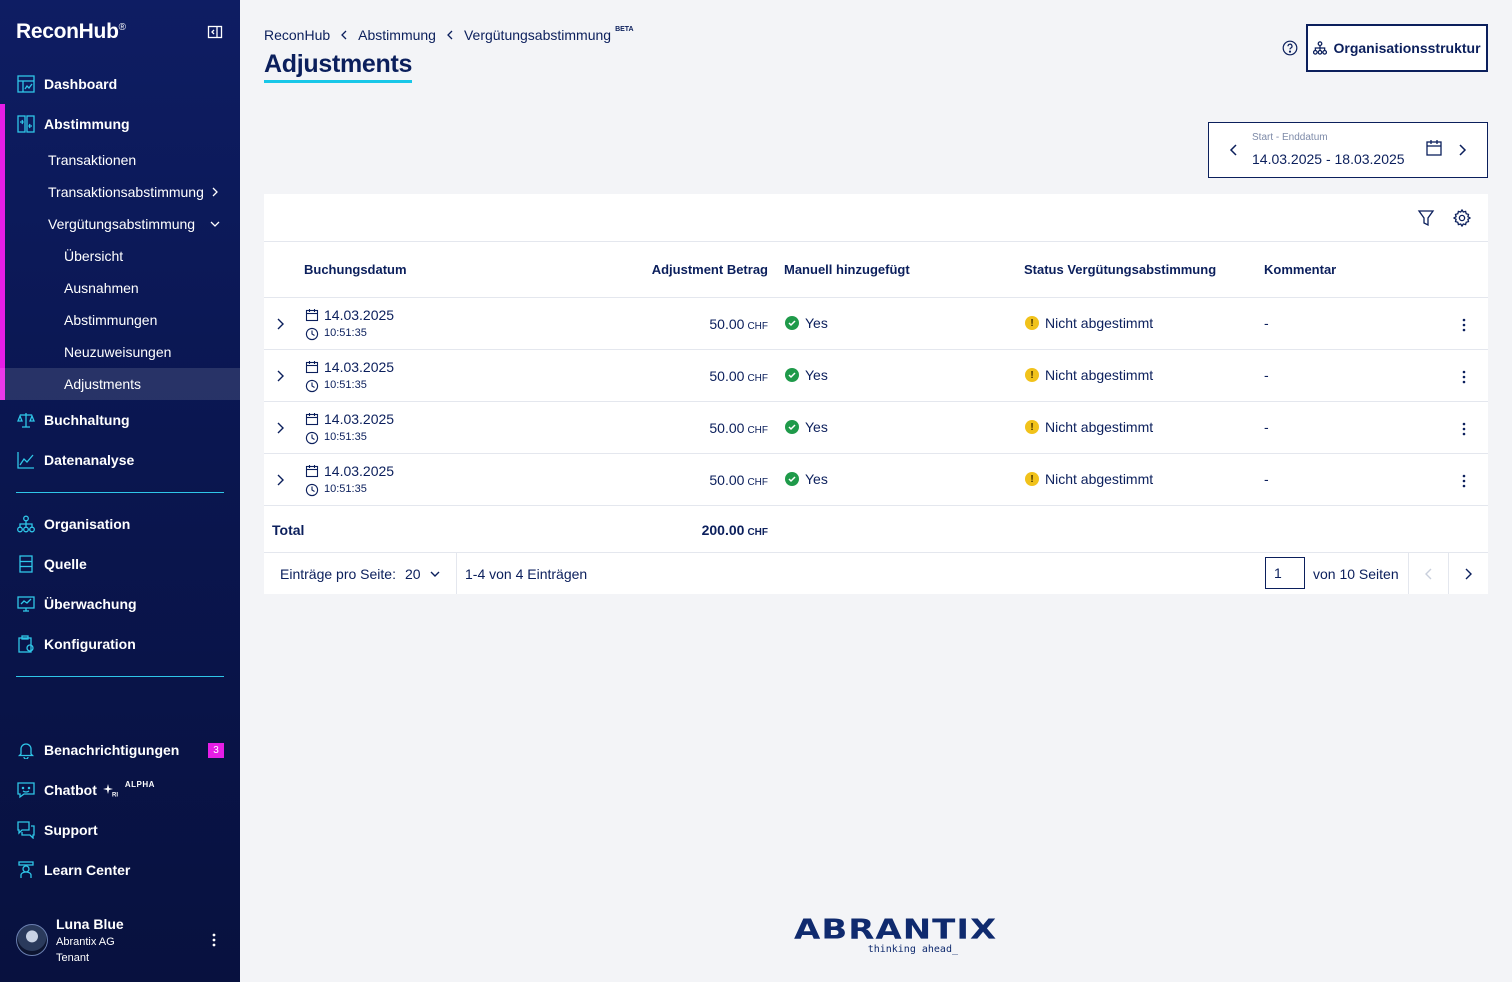 The width and height of the screenshot is (1512, 982). What do you see at coordinates (1290, 48) in the screenshot?
I see `help-icon` at bounding box center [1290, 48].